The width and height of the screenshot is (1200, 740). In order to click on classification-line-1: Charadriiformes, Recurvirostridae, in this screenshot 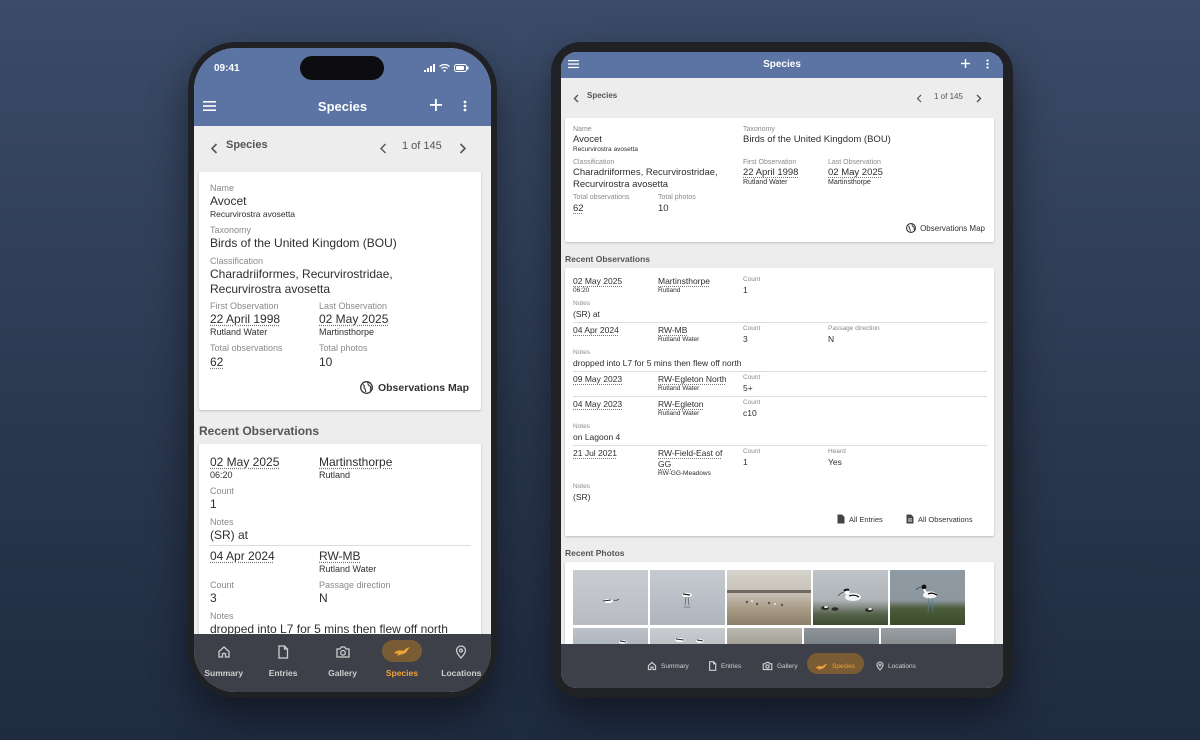, I will do `click(645, 172)`.